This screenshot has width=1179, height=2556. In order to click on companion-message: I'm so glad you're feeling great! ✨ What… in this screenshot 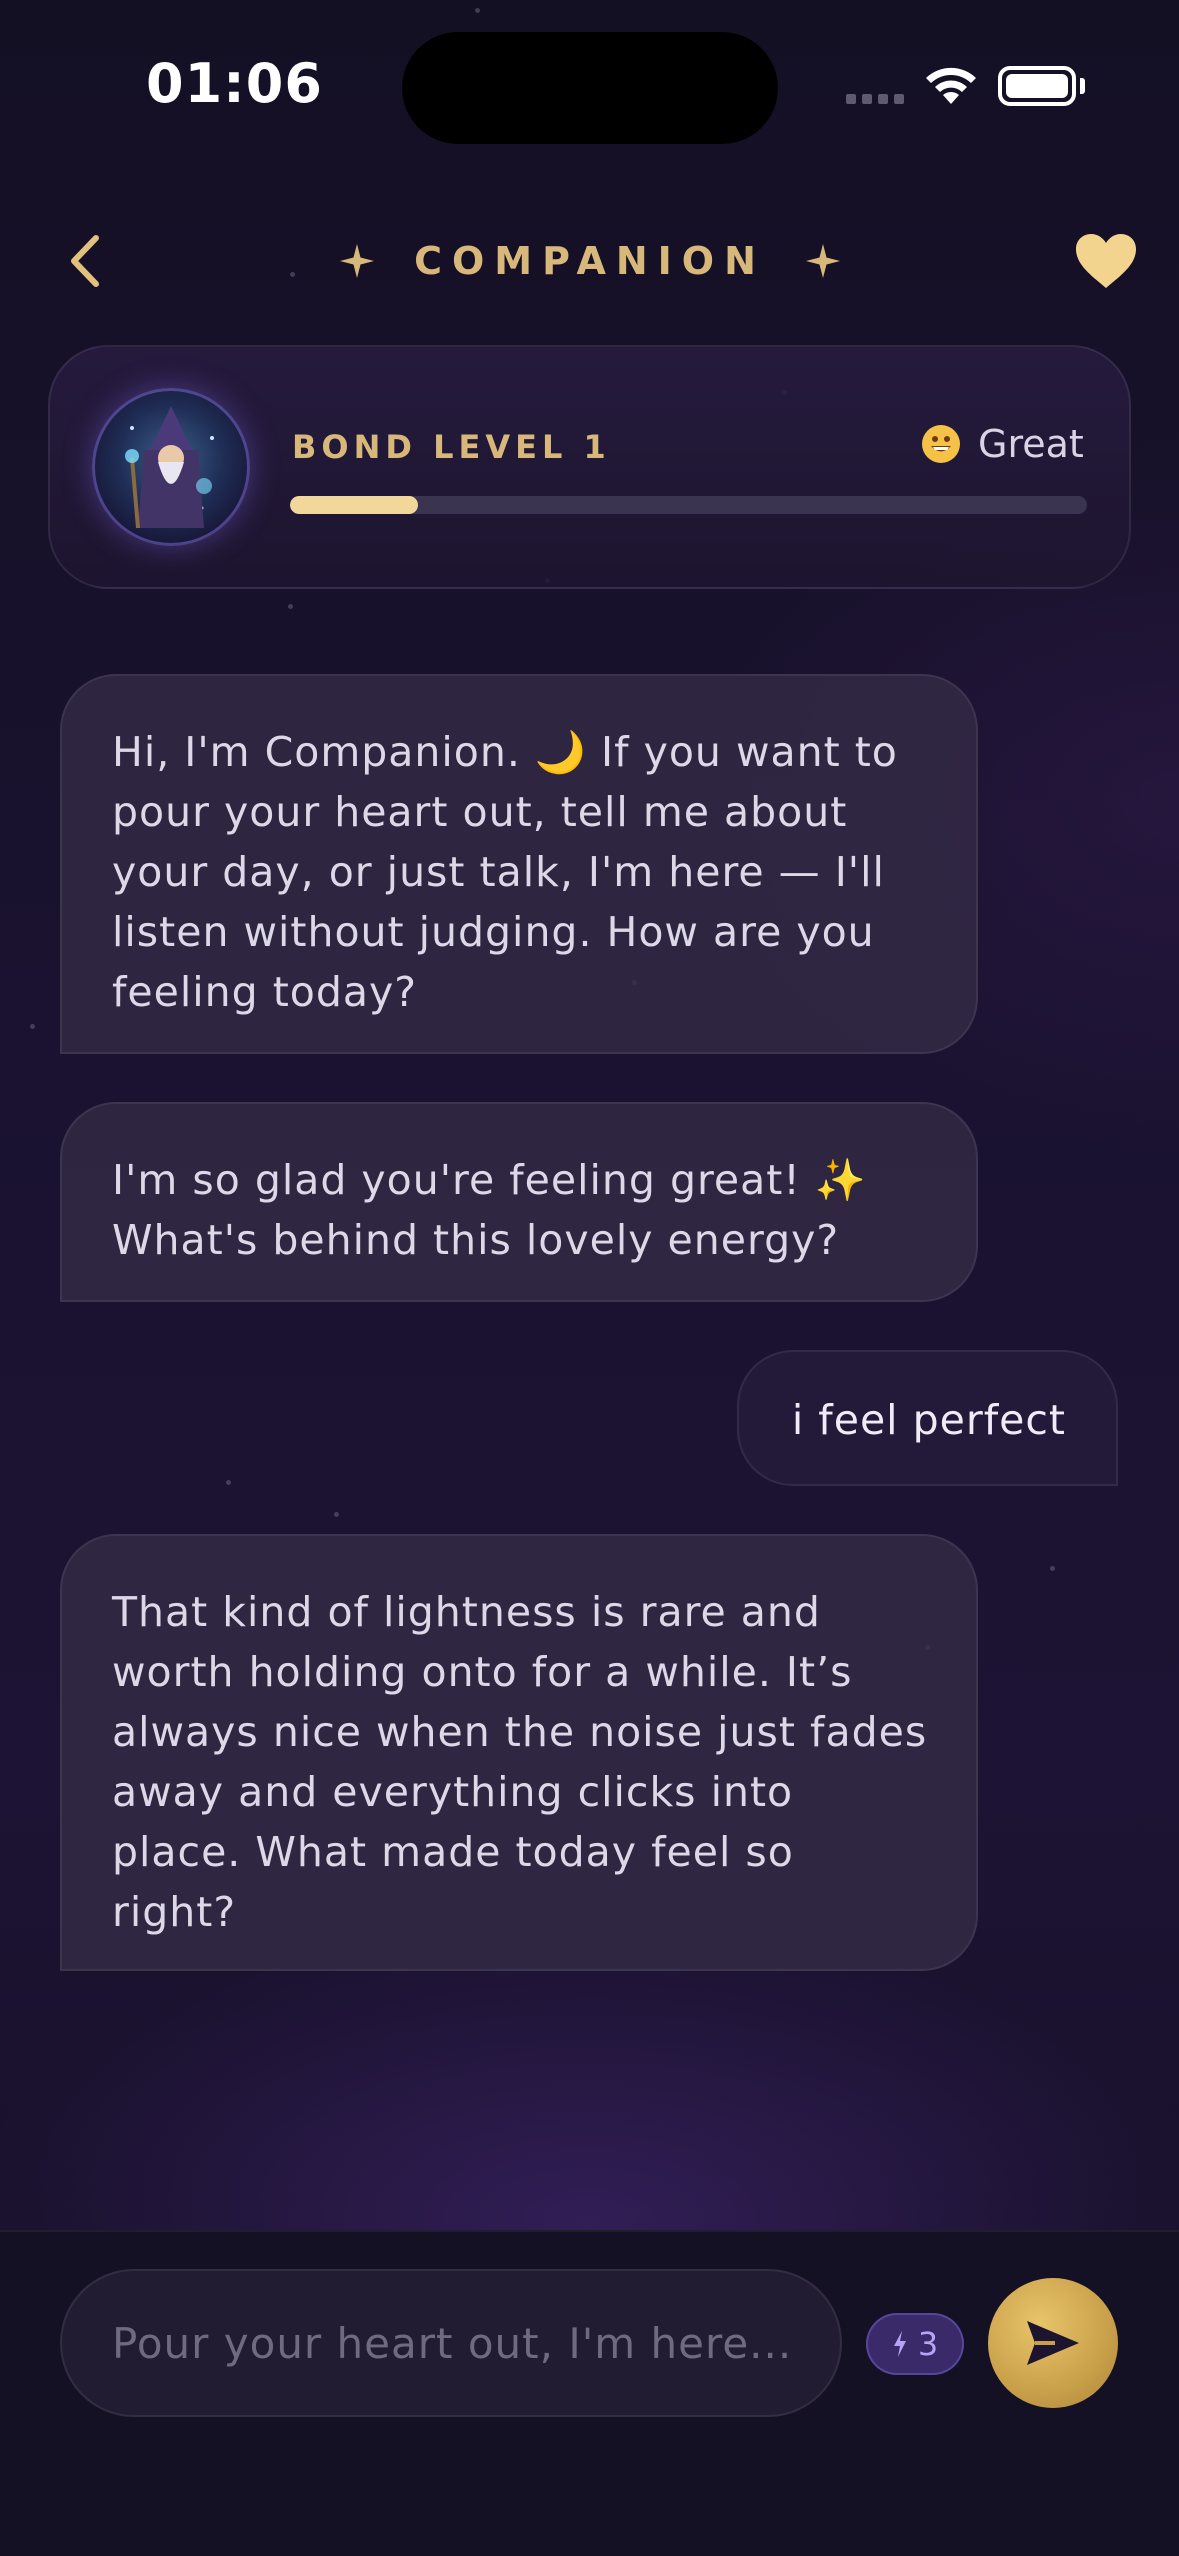, I will do `click(519, 1202)`.